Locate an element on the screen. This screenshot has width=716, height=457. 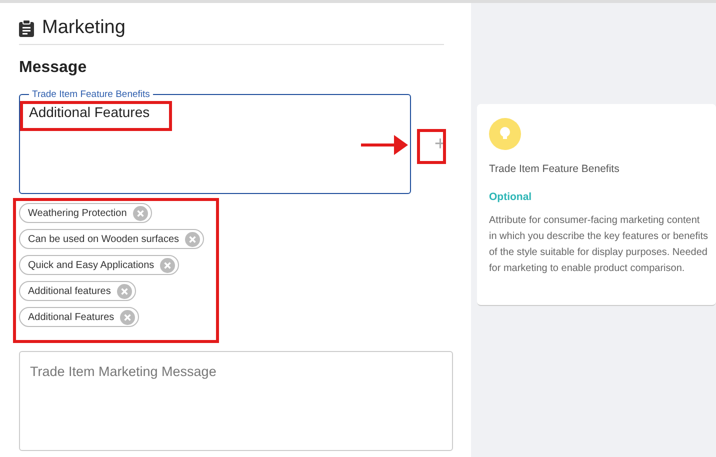
group-title: Message is located at coordinates (53, 68).